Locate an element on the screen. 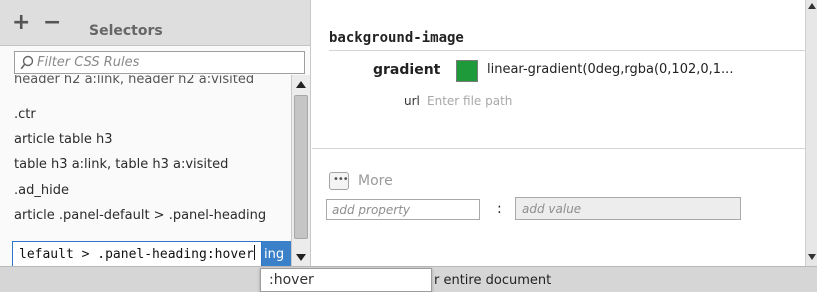 The height and width of the screenshot is (292, 817). add-selector-button: + is located at coordinates (21, 23).